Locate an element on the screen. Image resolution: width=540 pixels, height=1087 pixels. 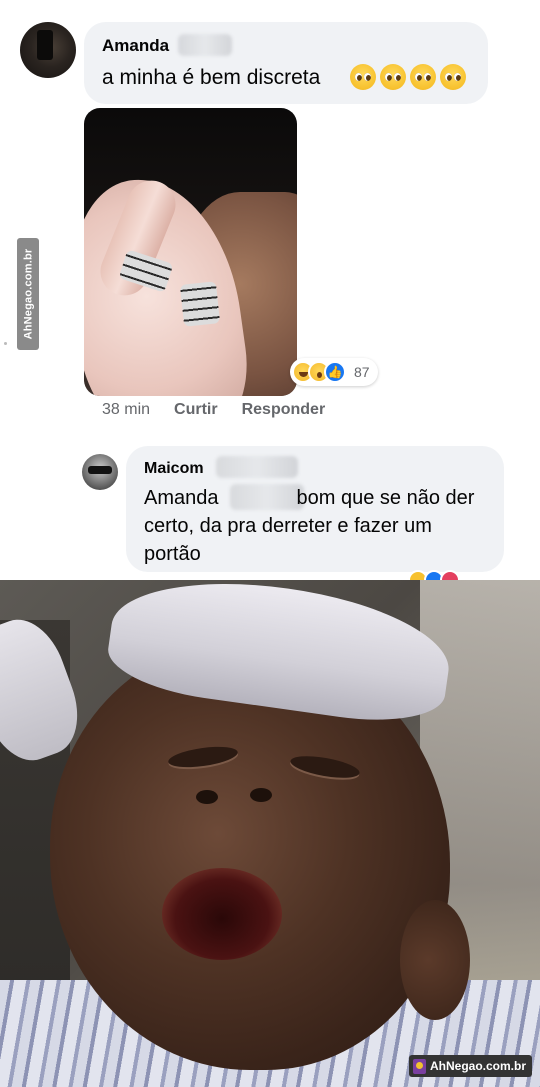
amanda-avatar is located at coordinates (48, 50).